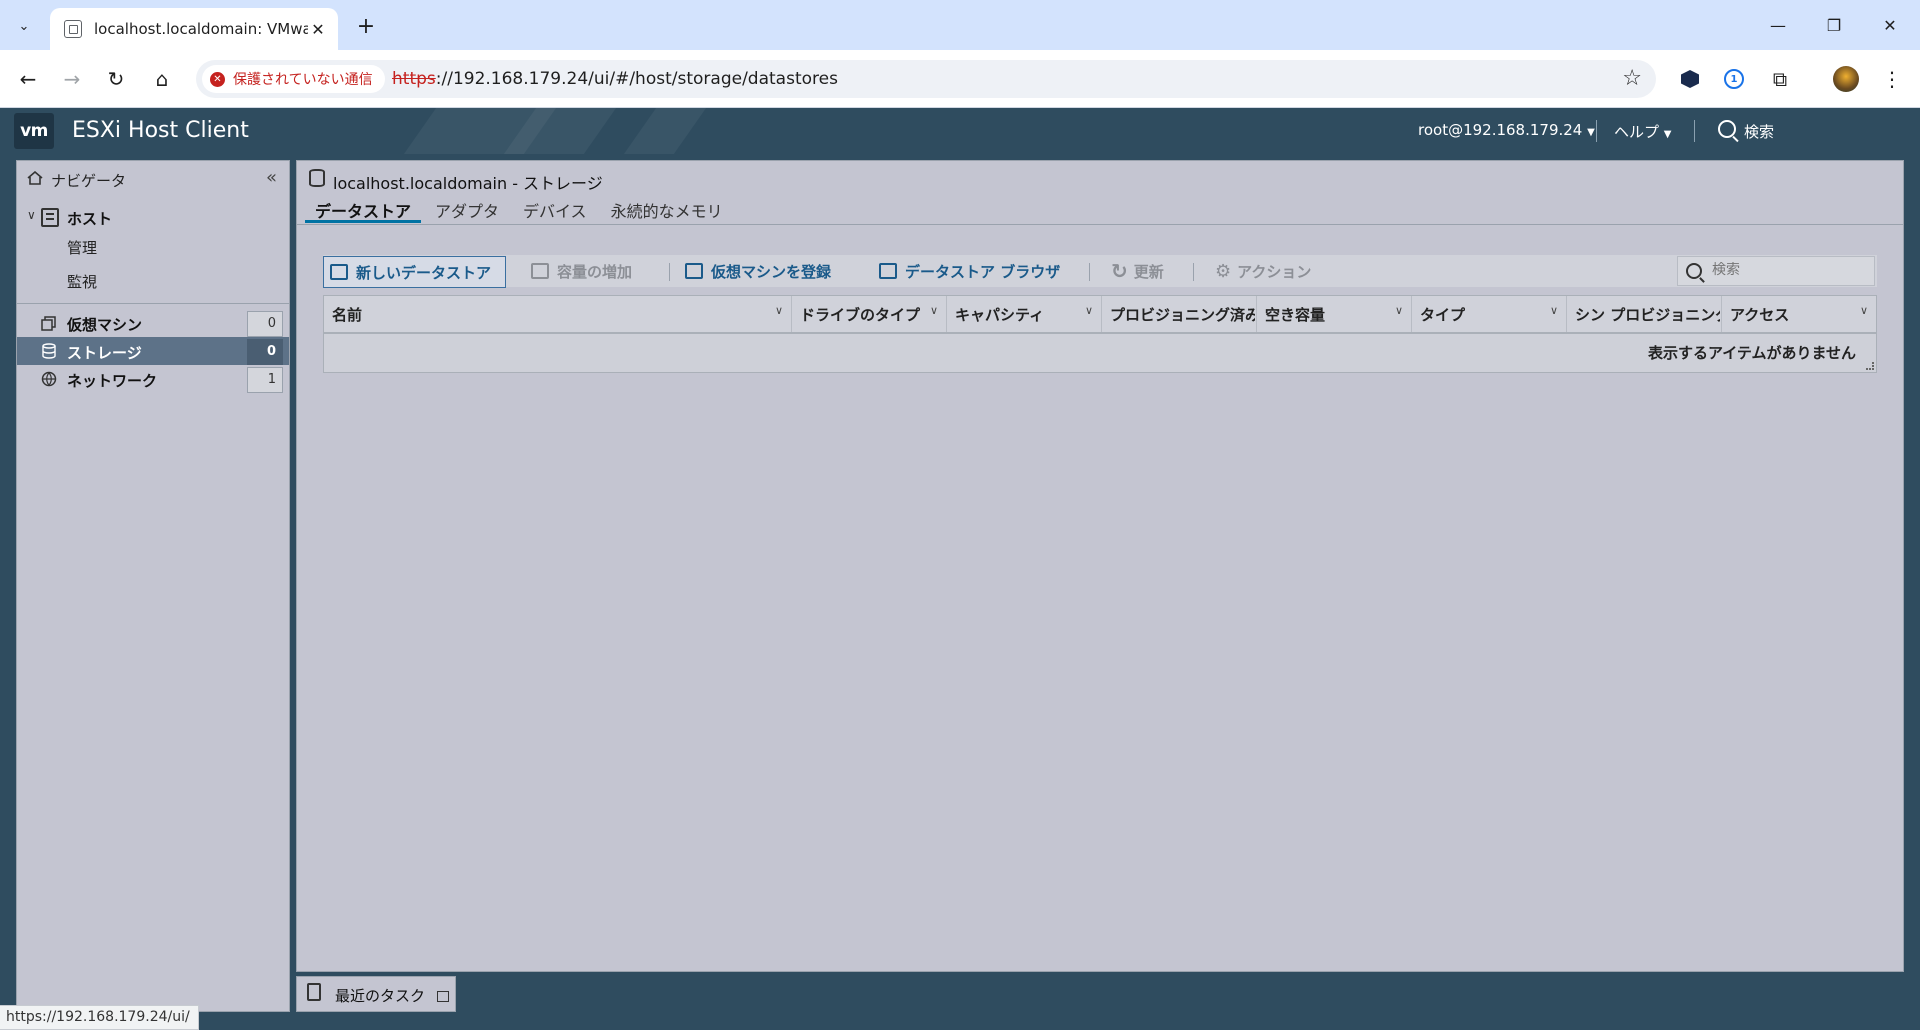 The height and width of the screenshot is (1030, 1920). Describe the element at coordinates (73, 29) in the screenshot. I see `vmware-favicon-icon` at that location.